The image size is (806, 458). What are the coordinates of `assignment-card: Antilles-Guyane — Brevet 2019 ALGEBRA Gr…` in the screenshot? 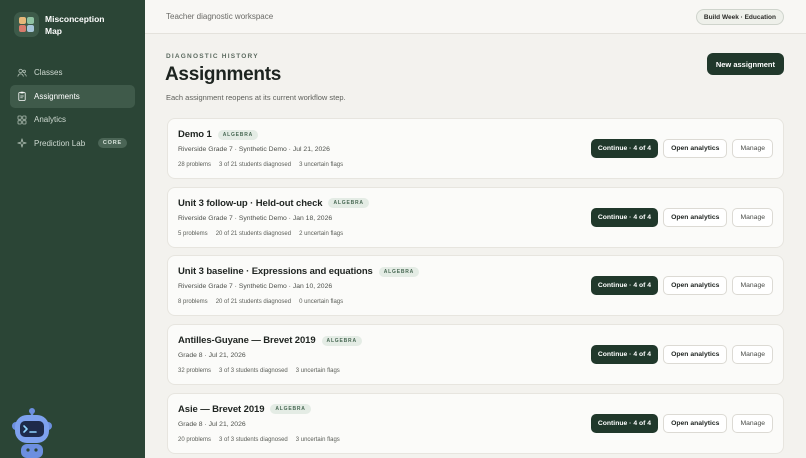 It's located at (475, 355).